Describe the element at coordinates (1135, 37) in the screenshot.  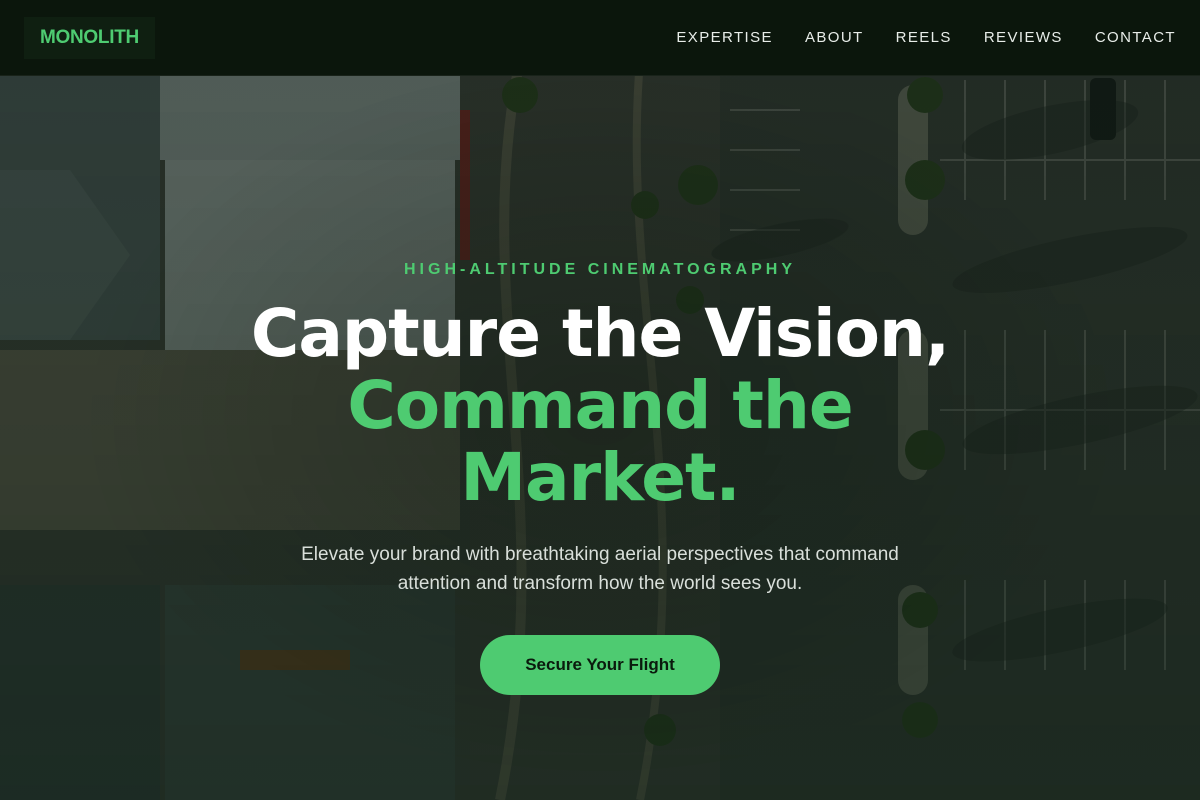
I see `nav-link-contact: CONTACT` at that location.